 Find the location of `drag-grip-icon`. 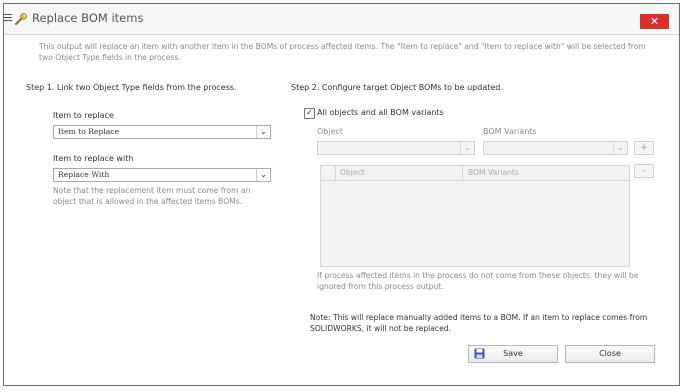

drag-grip-icon is located at coordinates (8, 18).